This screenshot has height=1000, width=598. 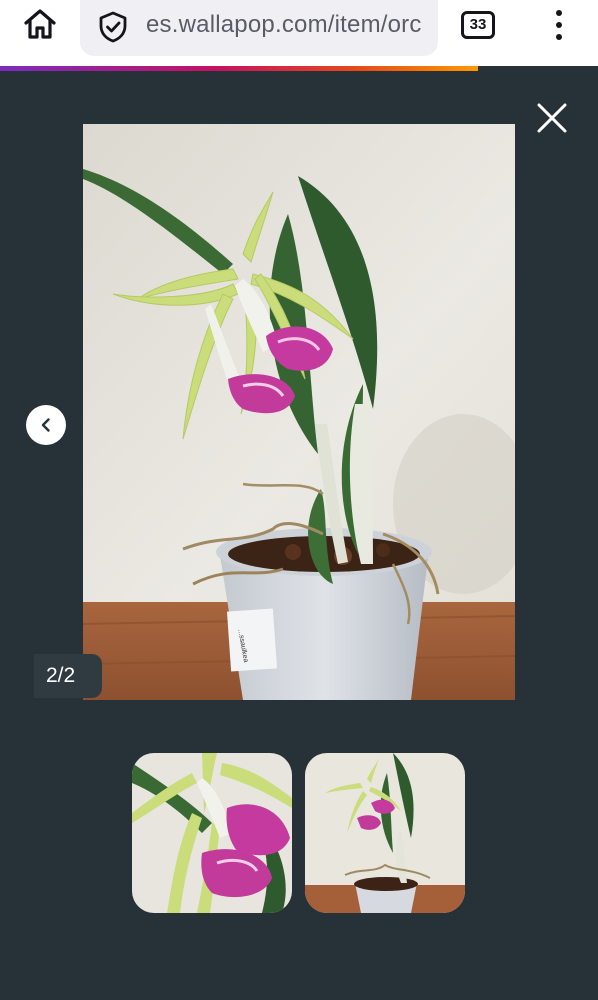 What do you see at coordinates (552, 118) in the screenshot?
I see `close-icon` at bounding box center [552, 118].